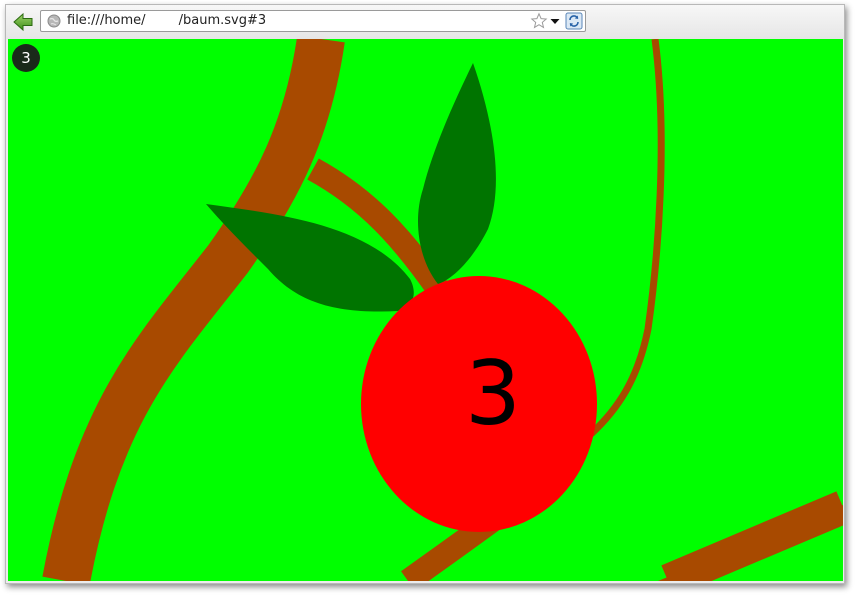 This screenshot has width=859, height=597. Describe the element at coordinates (166, 21) in the screenshot. I see `url-text: file:///home/ /baum.svg#3` at that location.